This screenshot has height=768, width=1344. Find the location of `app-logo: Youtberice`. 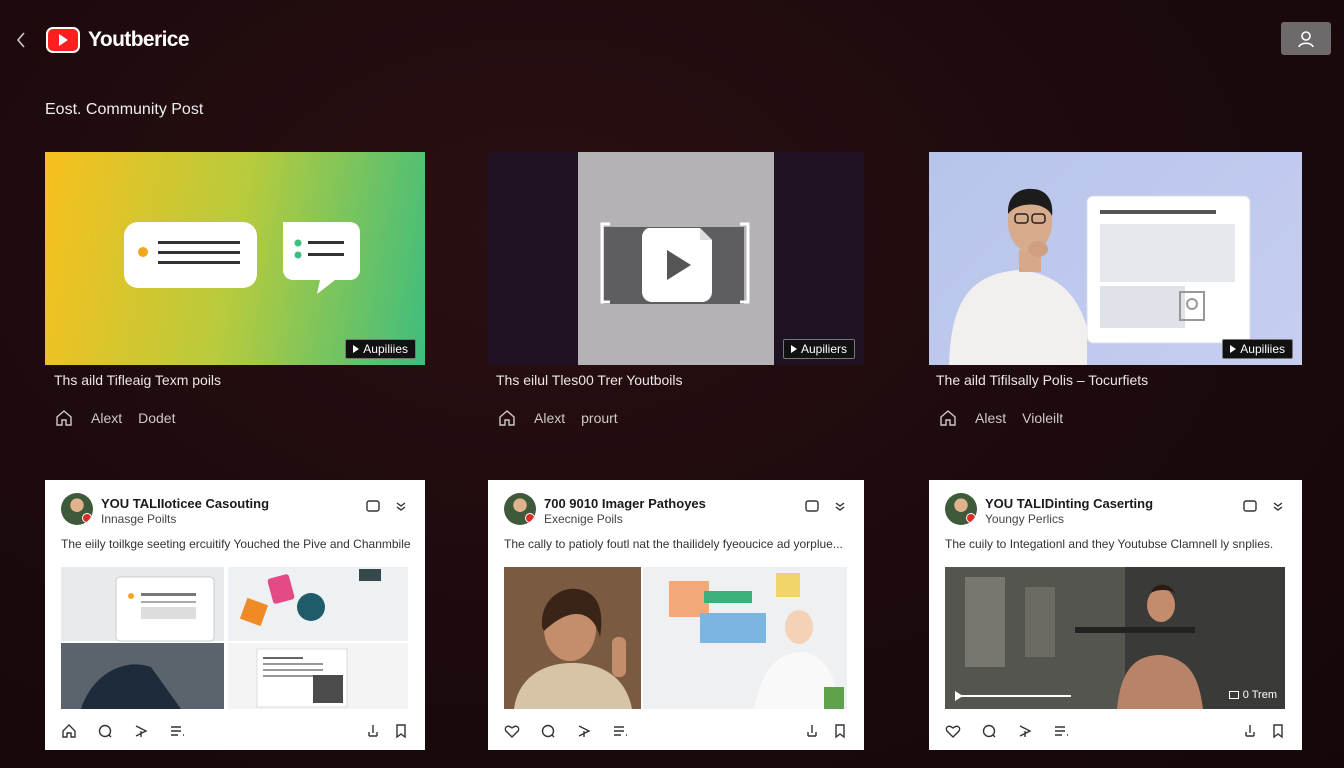

app-logo: Youtberice is located at coordinates (118, 40).